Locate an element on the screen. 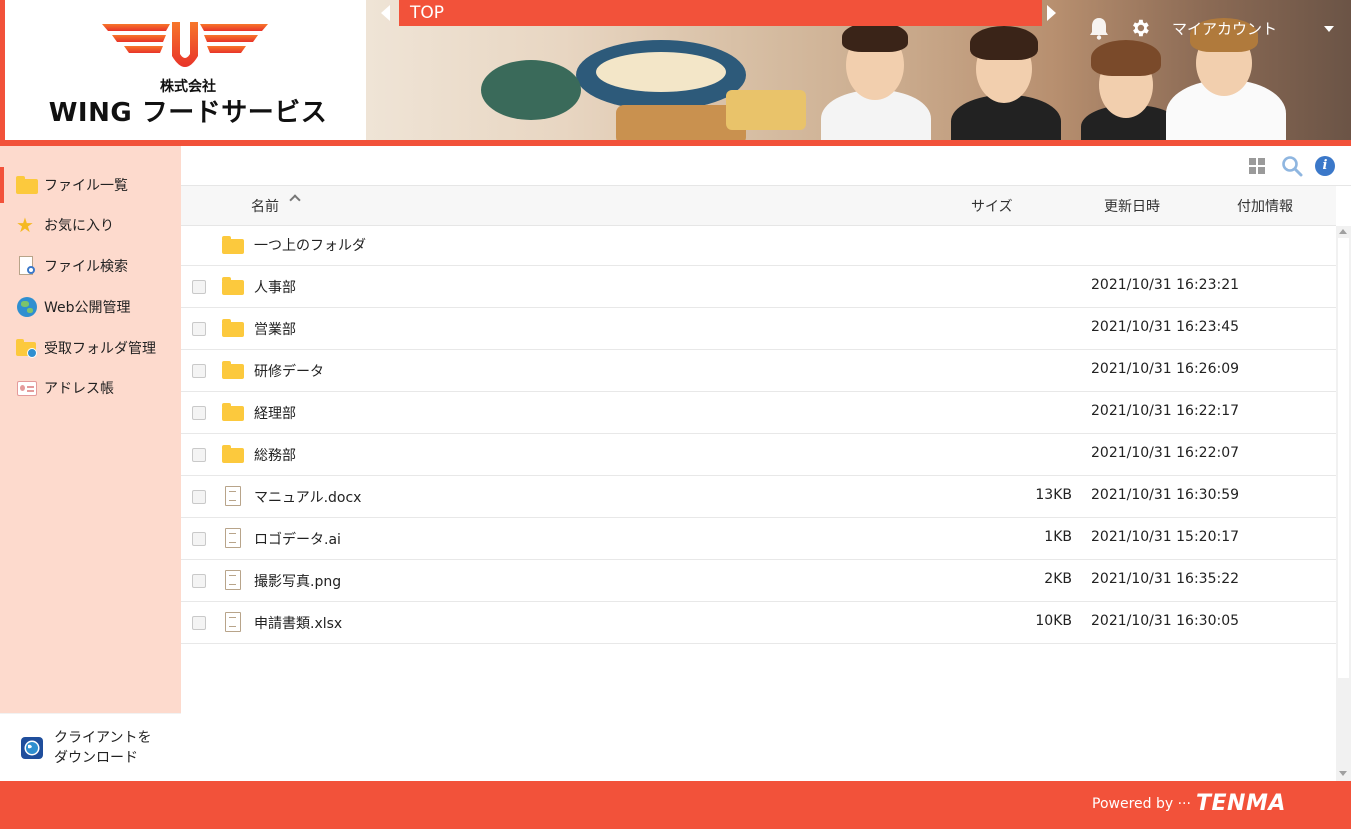 The width and height of the screenshot is (1351, 829). file-name: 申請書類.xlsx is located at coordinates (298, 623).